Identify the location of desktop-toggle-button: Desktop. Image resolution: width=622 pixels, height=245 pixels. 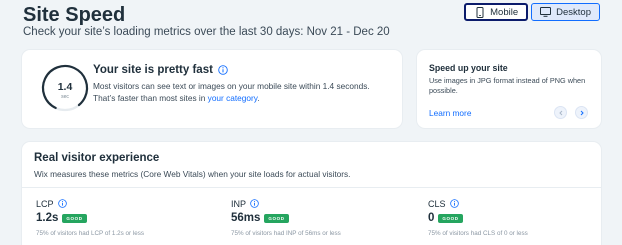
(565, 12).